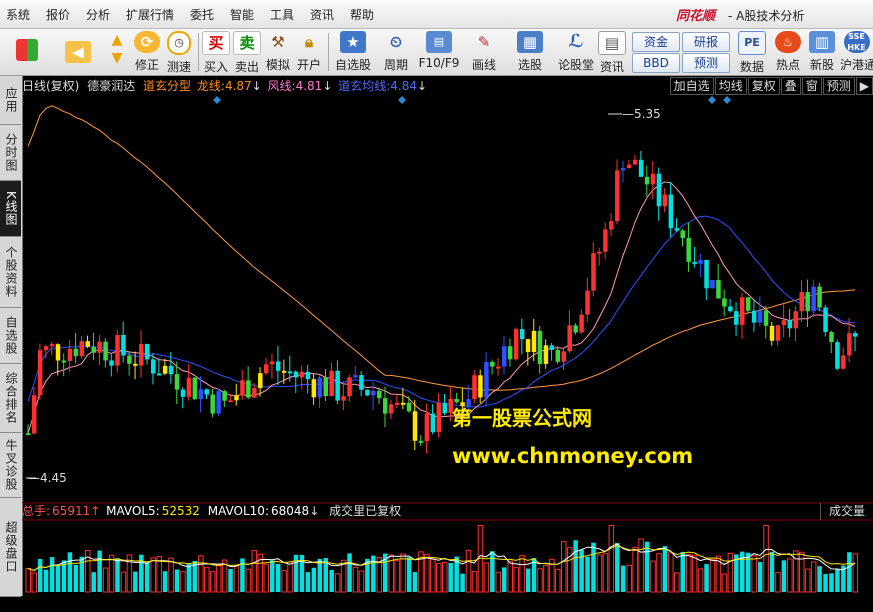 This screenshot has height=612, width=873. I want to click on toolbar-open-account: 🔒︎ 开户, so click(309, 53).